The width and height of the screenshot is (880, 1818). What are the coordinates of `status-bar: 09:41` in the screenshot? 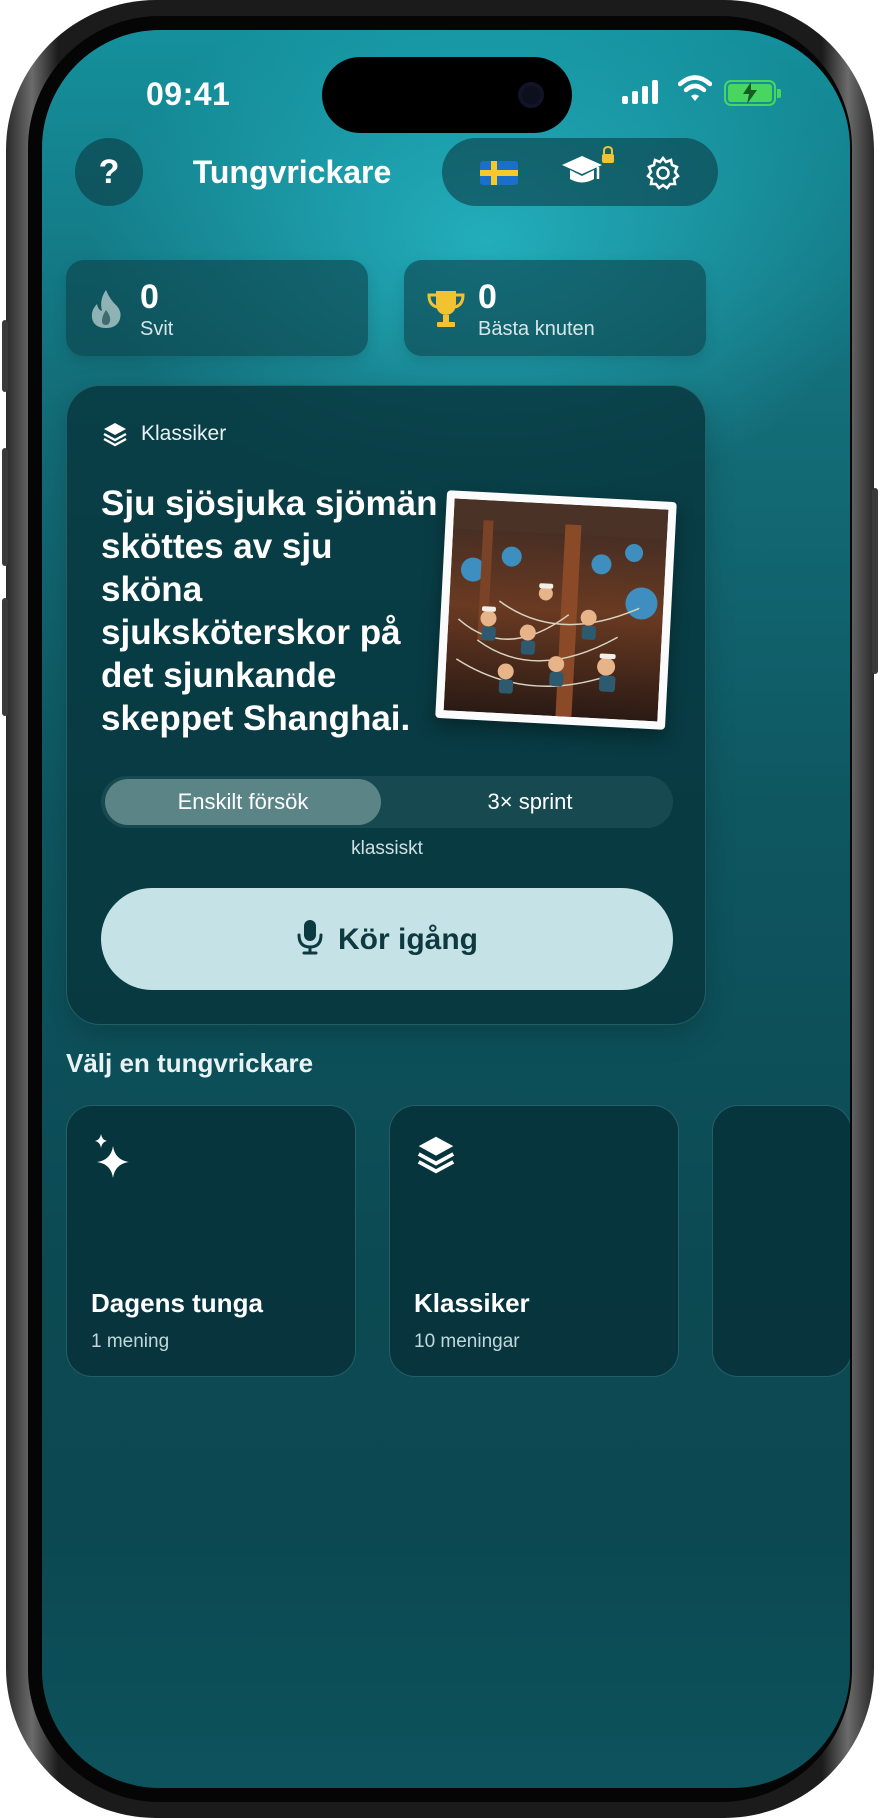 It's located at (446, 85).